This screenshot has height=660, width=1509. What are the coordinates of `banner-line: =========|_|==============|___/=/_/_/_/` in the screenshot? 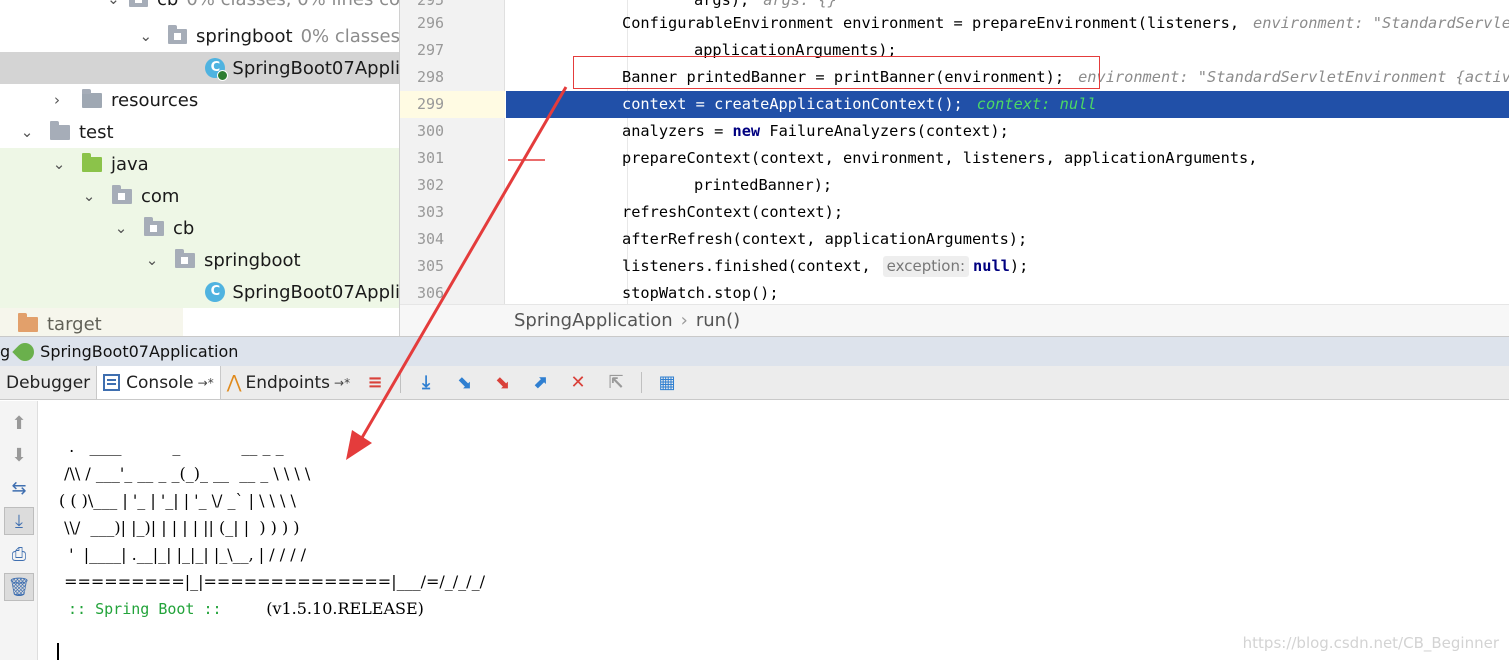 It's located at (272, 581).